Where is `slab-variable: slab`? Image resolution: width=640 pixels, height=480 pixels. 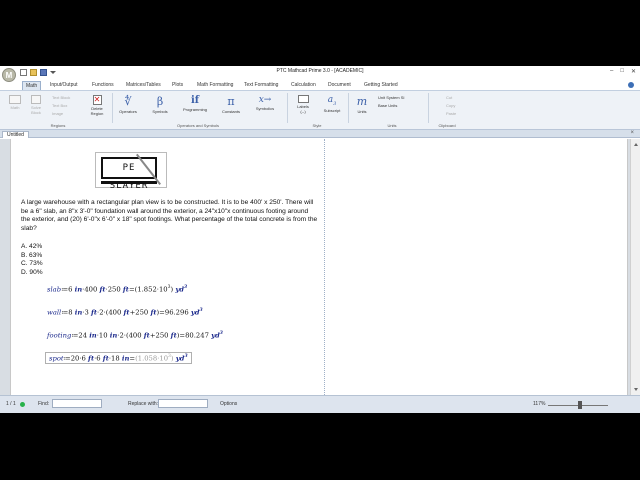 slab-variable: slab is located at coordinates (54, 289).